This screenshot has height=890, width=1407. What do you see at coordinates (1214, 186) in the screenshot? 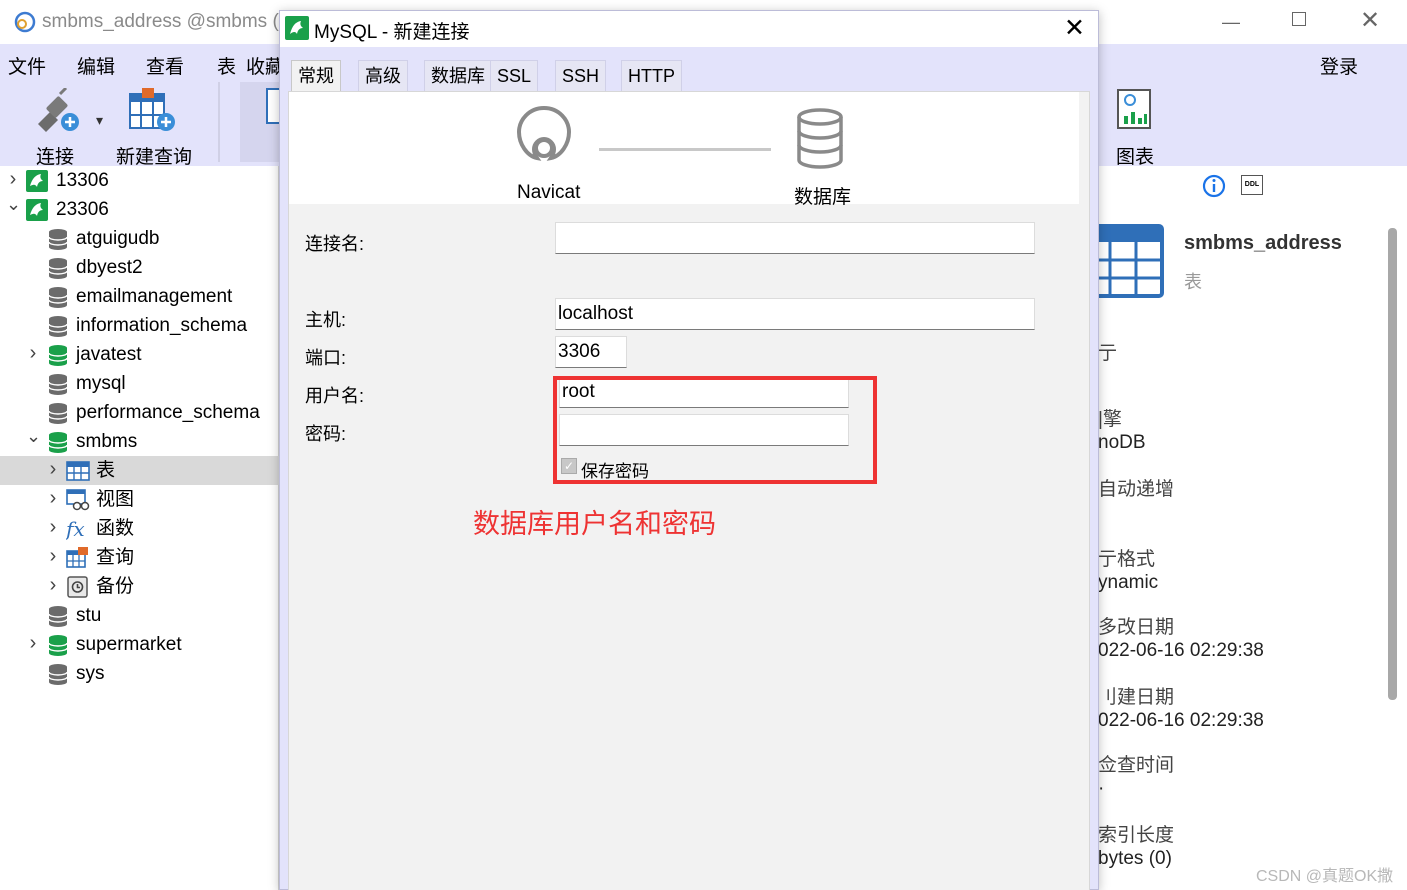
I see `info-icon` at bounding box center [1214, 186].